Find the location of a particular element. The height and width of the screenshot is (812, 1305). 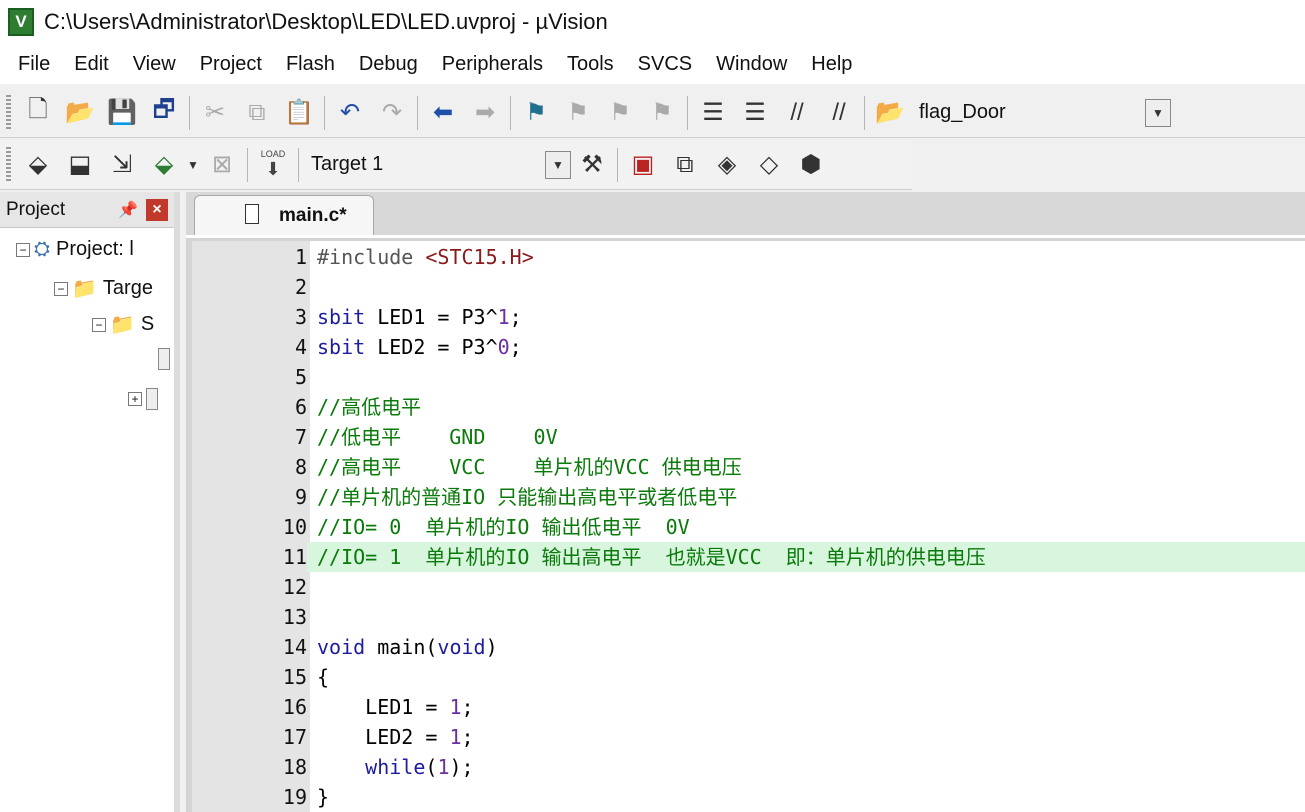

new-file-icon: 🗋 is located at coordinates (38, 113).